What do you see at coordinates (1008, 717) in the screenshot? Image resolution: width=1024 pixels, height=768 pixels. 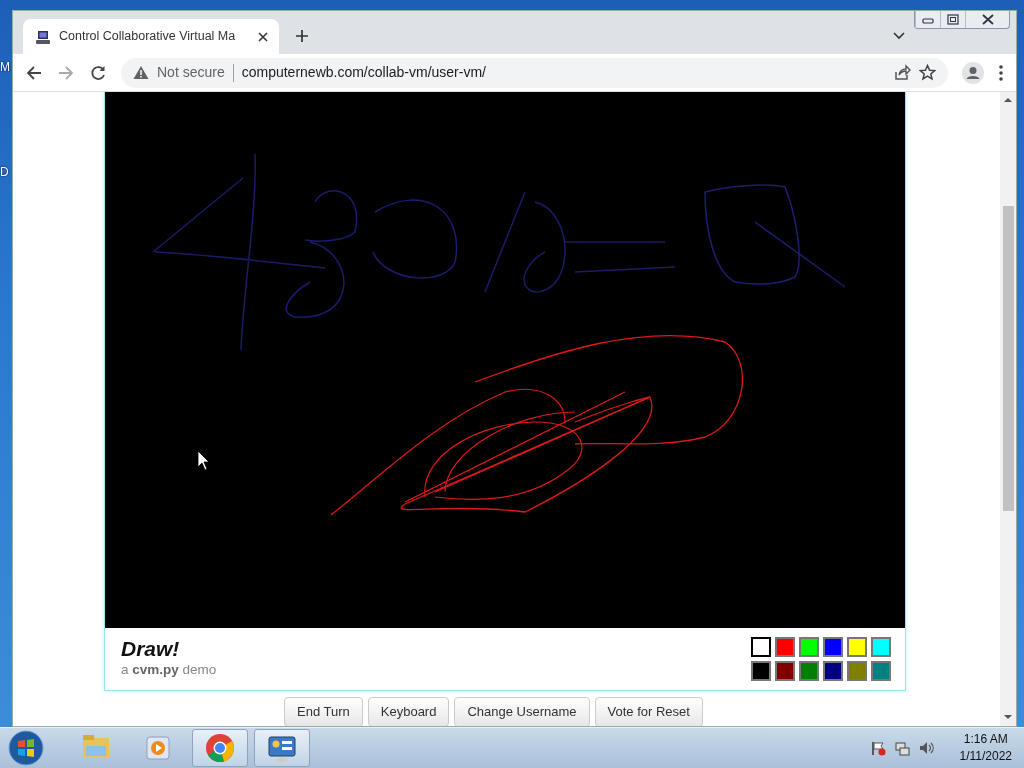 I see `scroll-down-icon` at bounding box center [1008, 717].